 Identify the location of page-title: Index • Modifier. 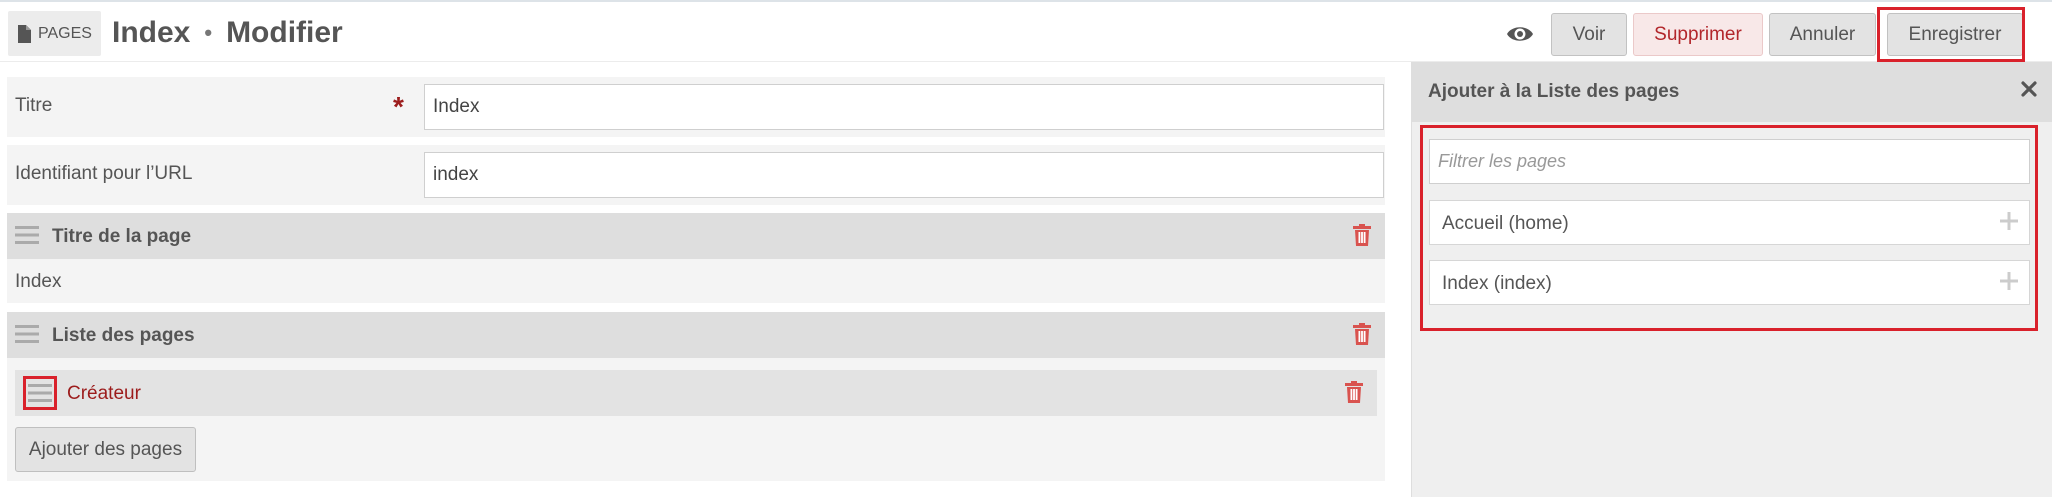
(227, 33).